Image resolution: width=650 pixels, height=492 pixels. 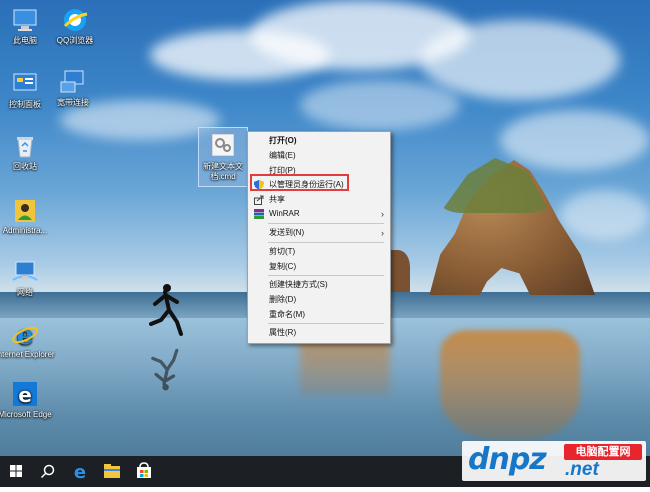 I want to click on search-button, so click(x=48, y=471).